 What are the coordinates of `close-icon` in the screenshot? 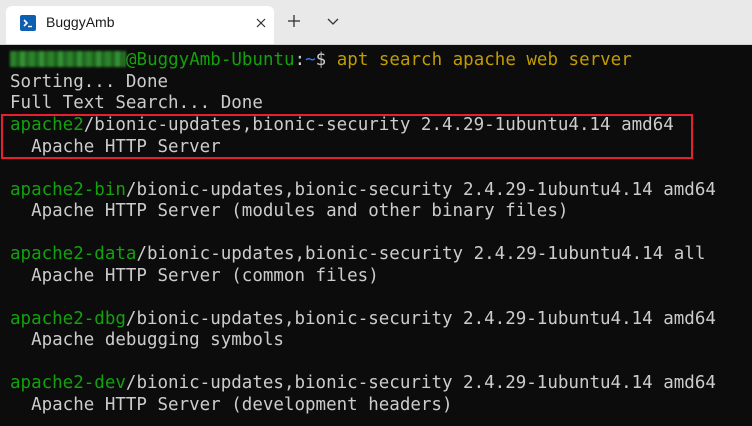 It's located at (261, 23).